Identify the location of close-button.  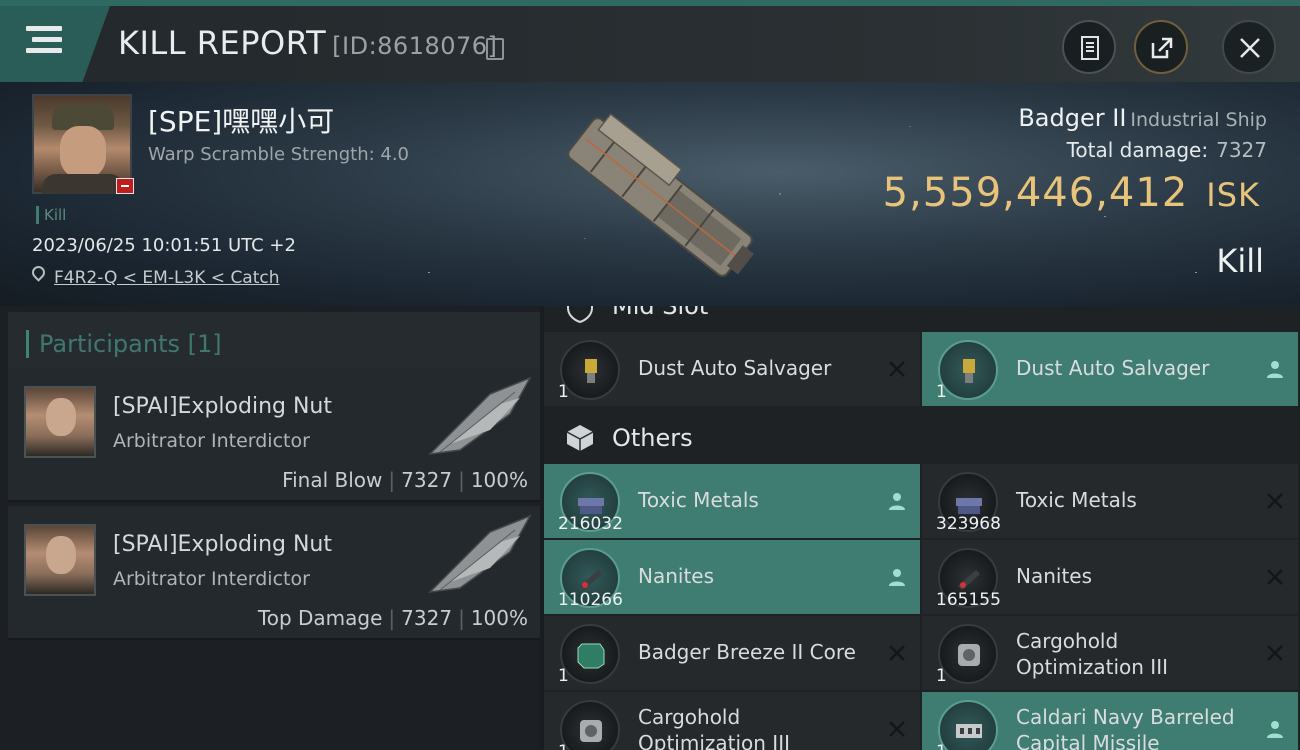
(1249, 47).